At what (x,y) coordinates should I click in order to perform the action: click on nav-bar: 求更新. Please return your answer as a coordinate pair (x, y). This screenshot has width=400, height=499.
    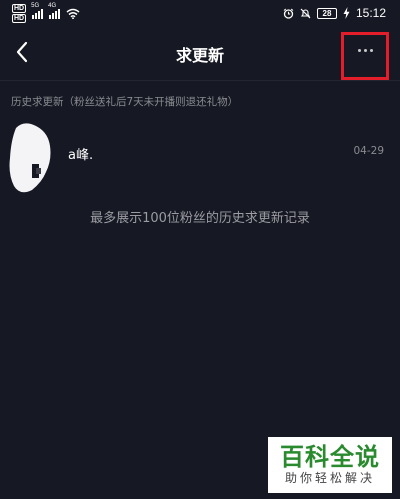
    Looking at the image, I should click on (200, 53).